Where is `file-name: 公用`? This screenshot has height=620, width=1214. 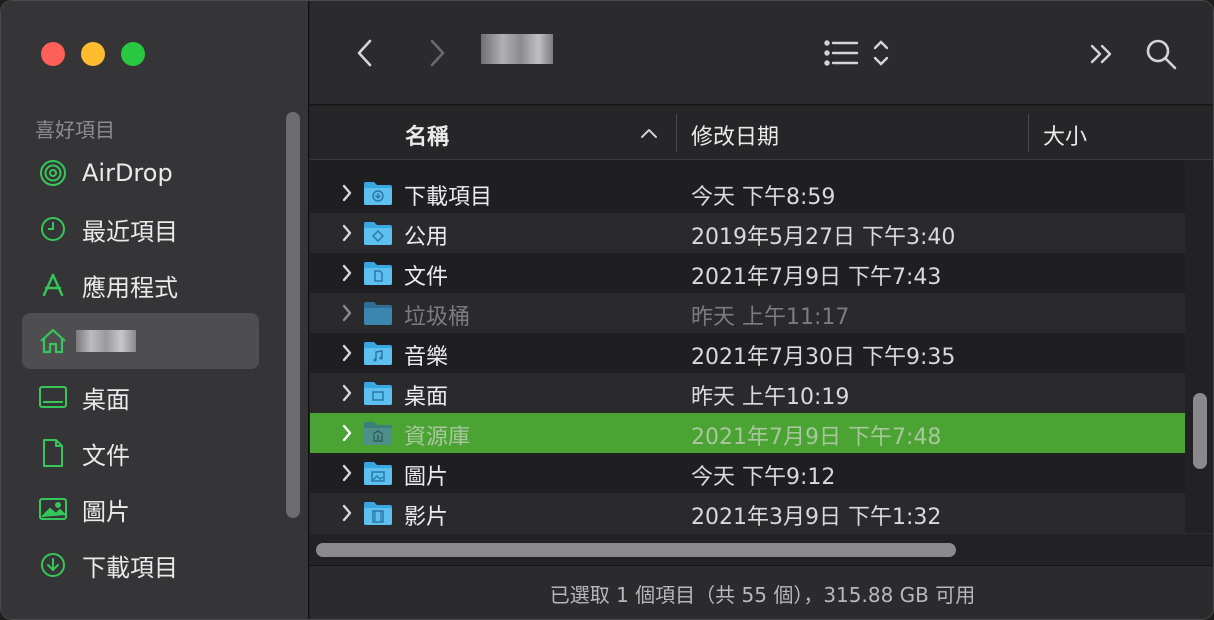 file-name: 公用 is located at coordinates (426, 237).